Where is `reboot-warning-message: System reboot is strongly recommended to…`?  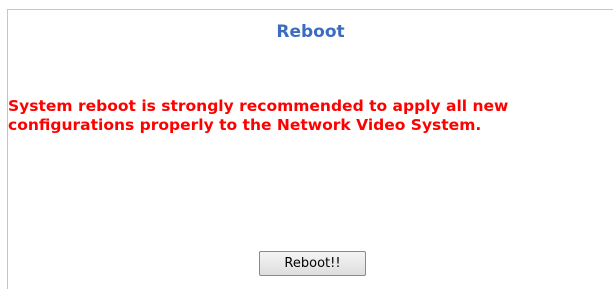 reboot-warning-message: System reboot is strongly recommended to… is located at coordinates (308, 116).